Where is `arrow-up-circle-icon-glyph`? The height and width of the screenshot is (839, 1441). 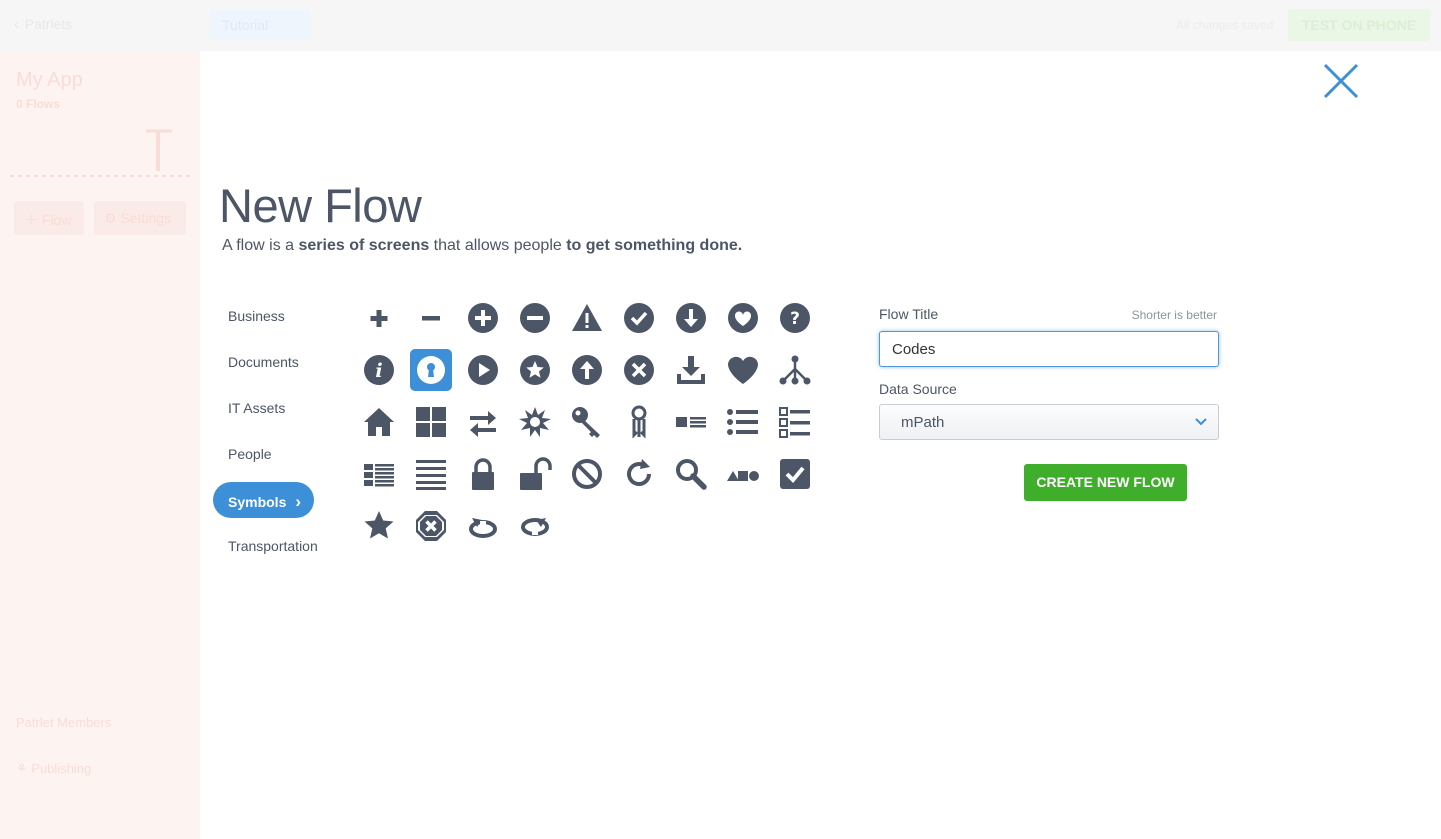
arrow-up-circle-icon-glyph is located at coordinates (587, 370).